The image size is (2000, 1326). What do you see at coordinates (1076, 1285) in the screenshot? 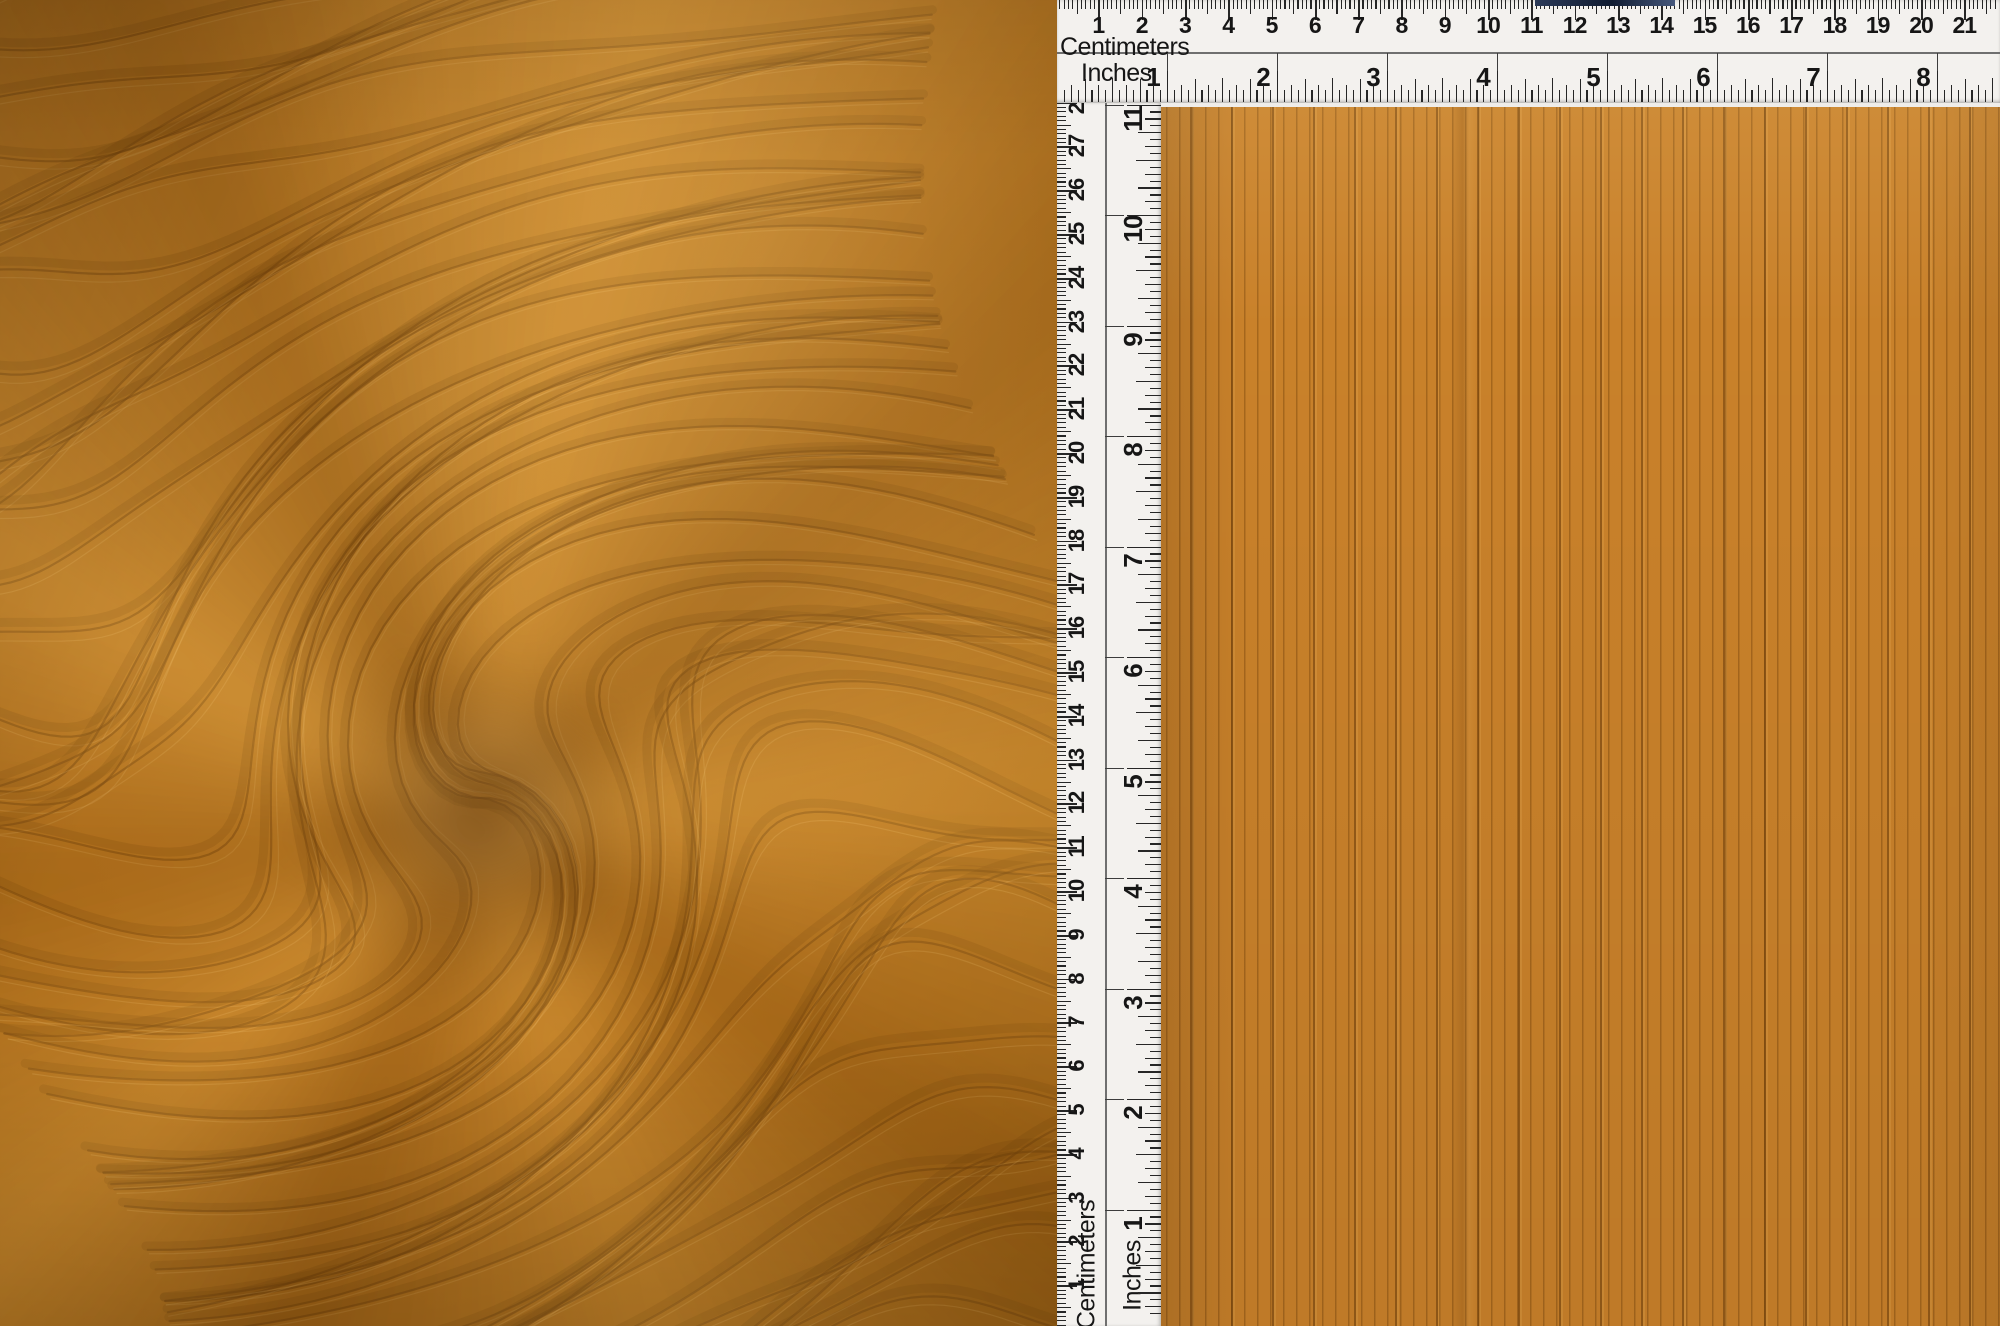
I see `cm-number: 1` at bounding box center [1076, 1285].